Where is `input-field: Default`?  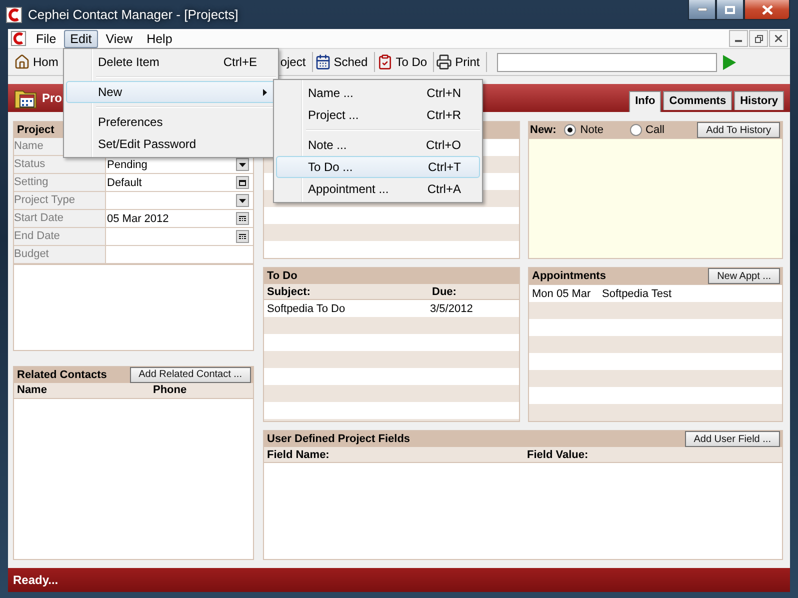 input-field: Default is located at coordinates (179, 182).